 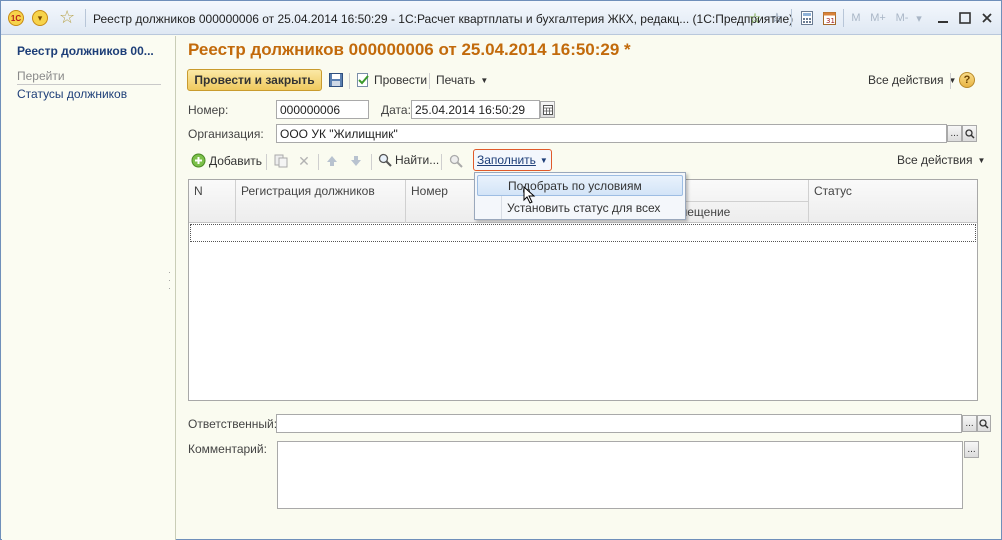 I want to click on copy-icon, so click(x=281, y=161).